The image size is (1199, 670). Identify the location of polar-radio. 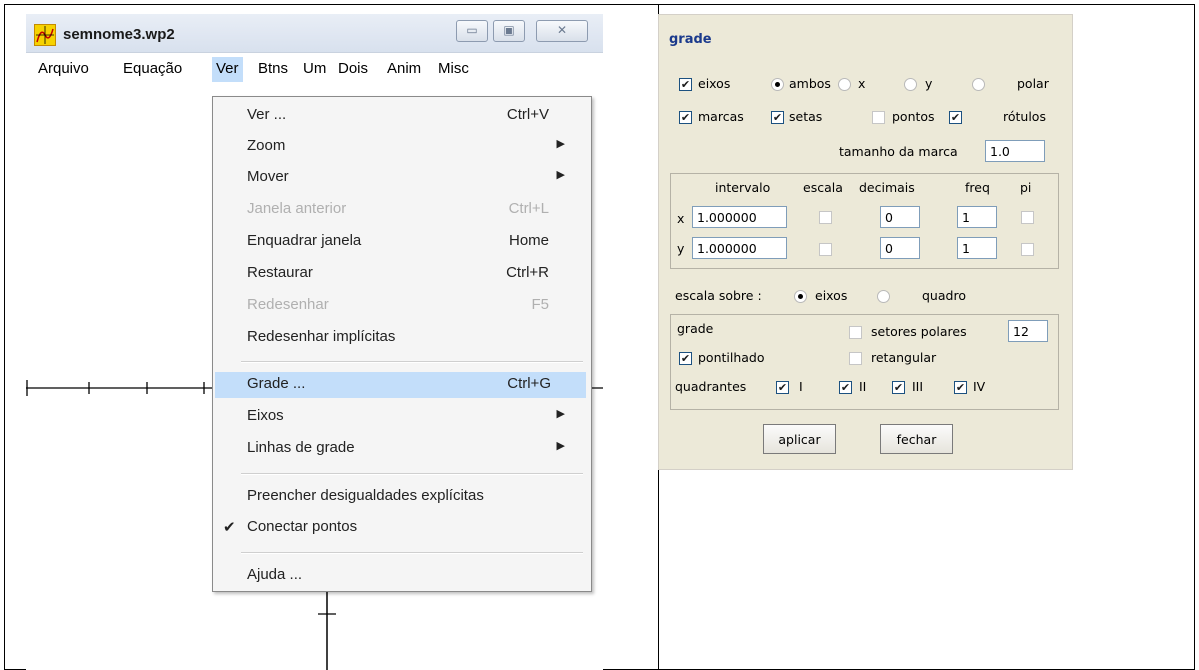
(978, 84).